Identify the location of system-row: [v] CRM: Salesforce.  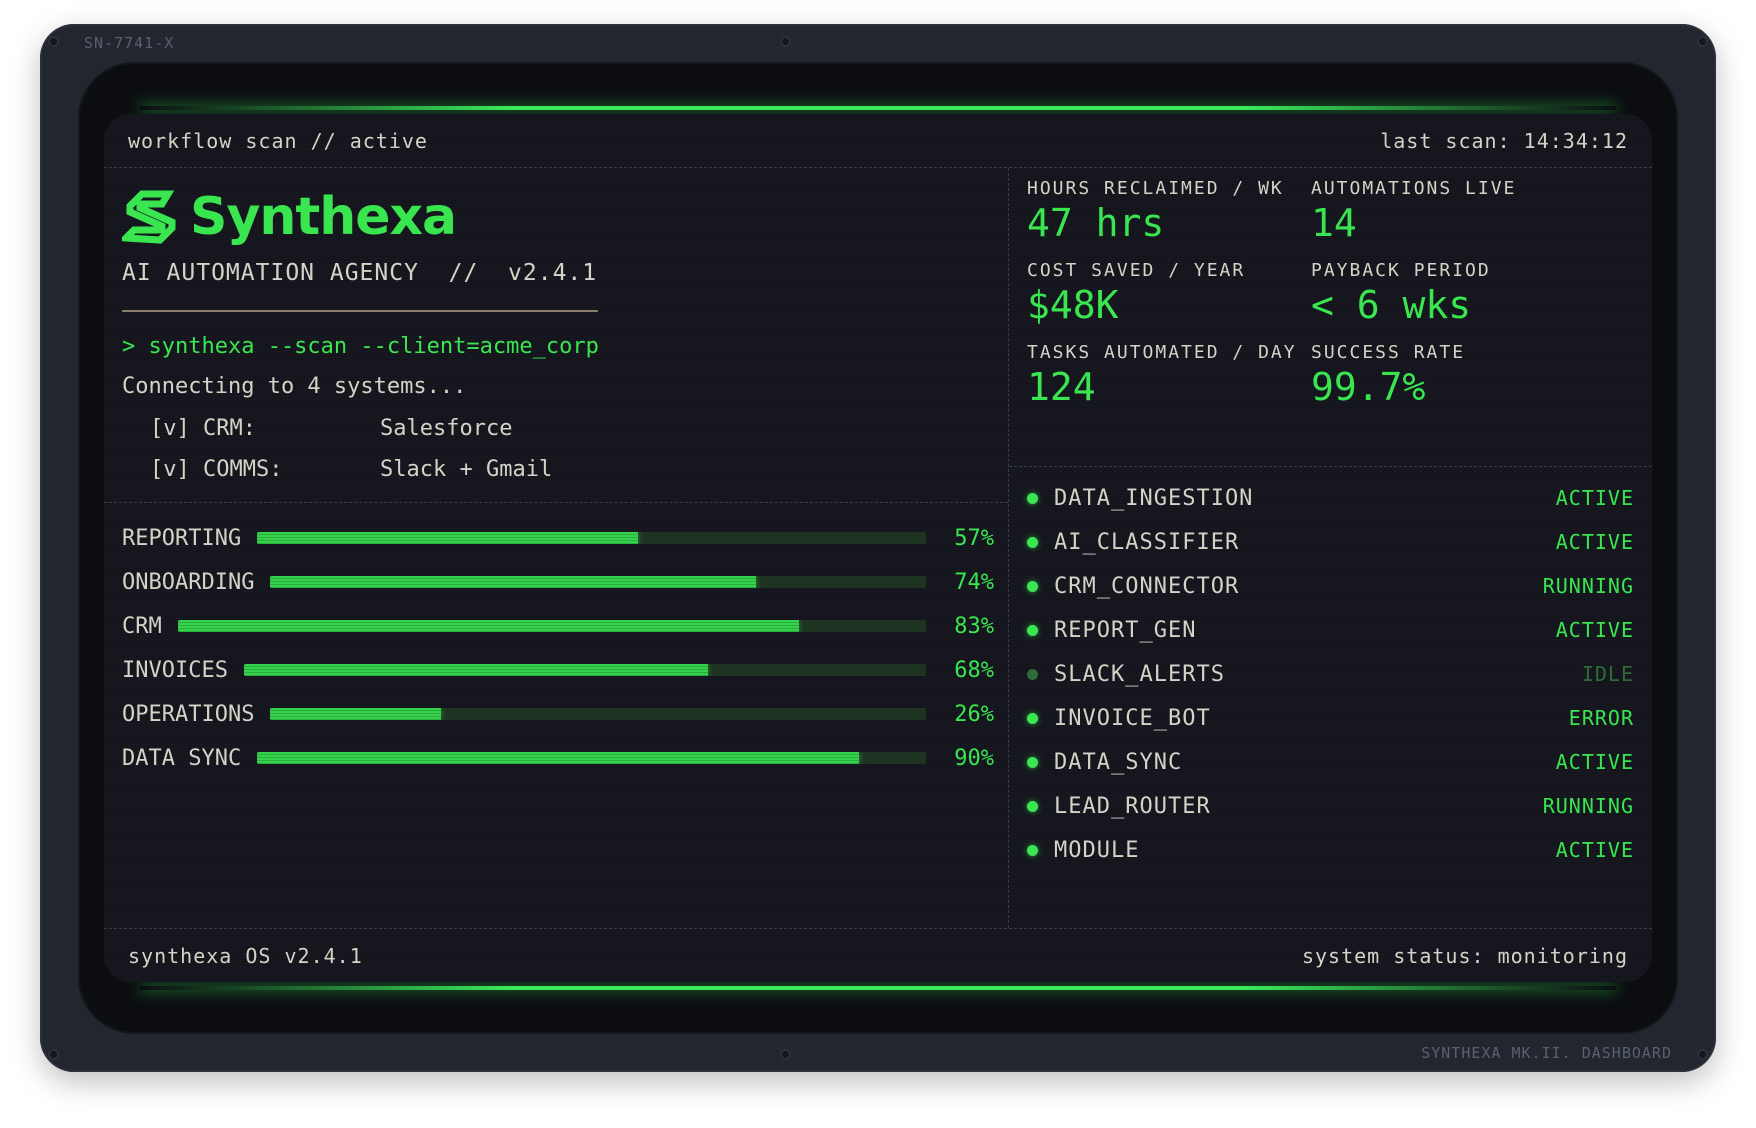
(331, 428).